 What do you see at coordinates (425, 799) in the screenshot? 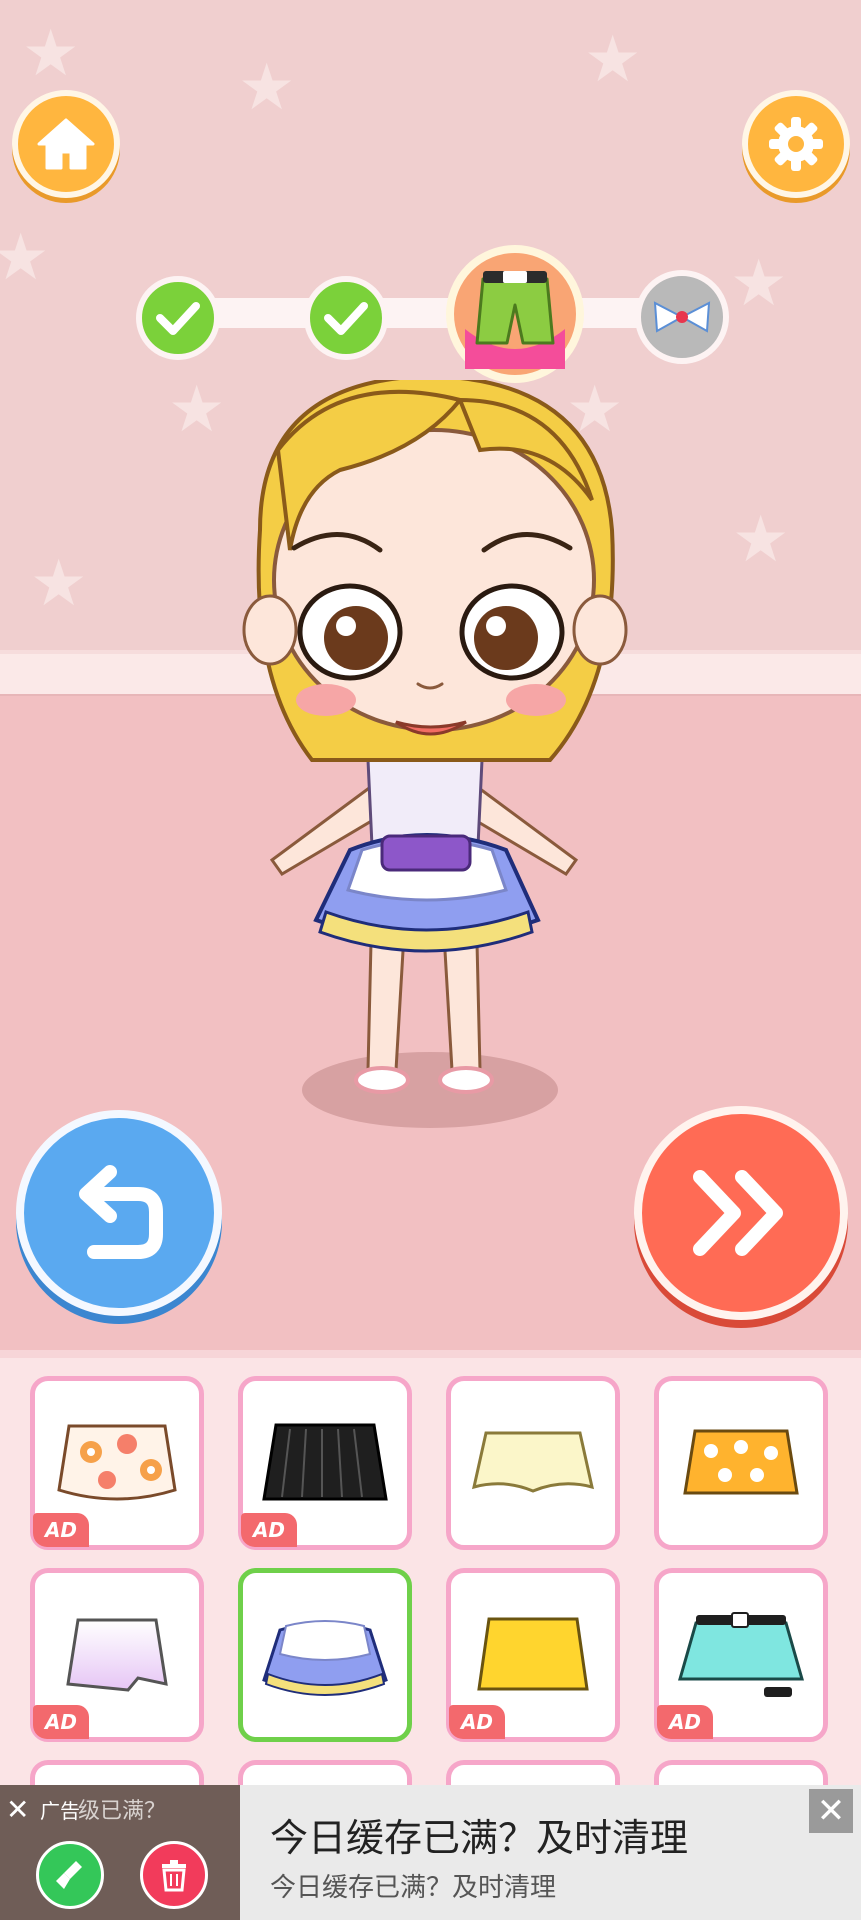
I see `doll-top` at bounding box center [425, 799].